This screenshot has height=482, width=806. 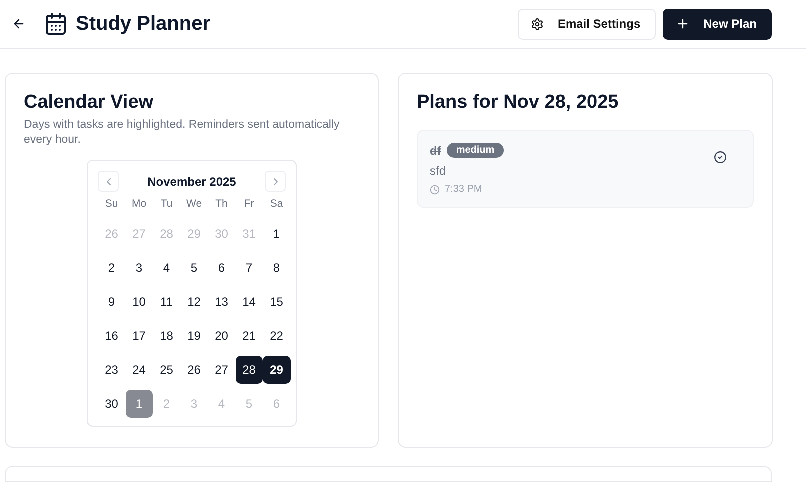 I want to click on email-settings-button: Email Settings, so click(x=587, y=24).